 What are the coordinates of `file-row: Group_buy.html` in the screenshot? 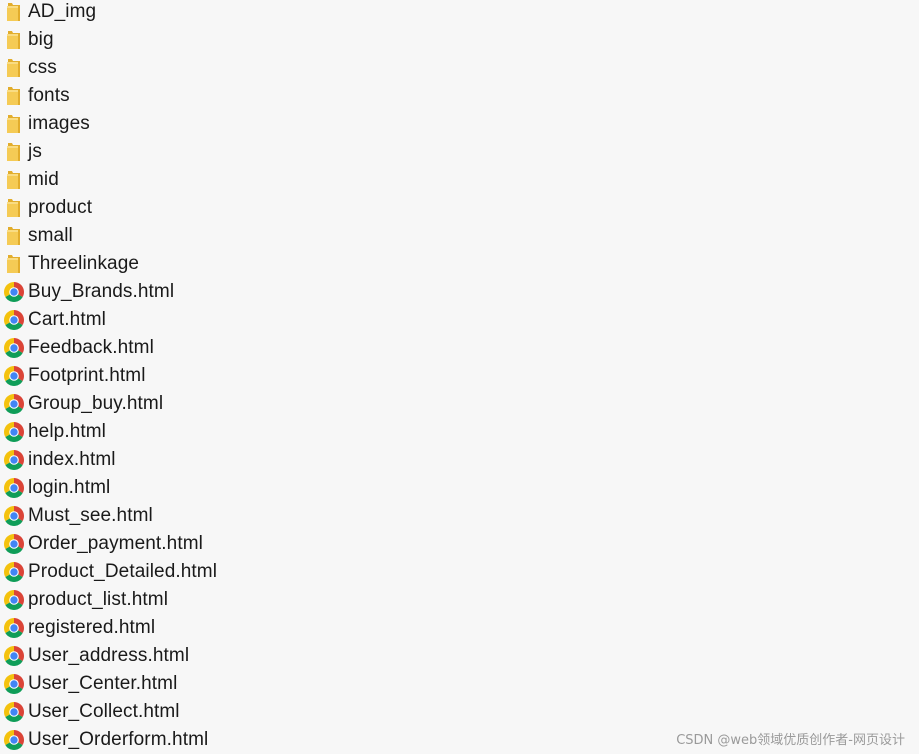 It's located at (108, 404).